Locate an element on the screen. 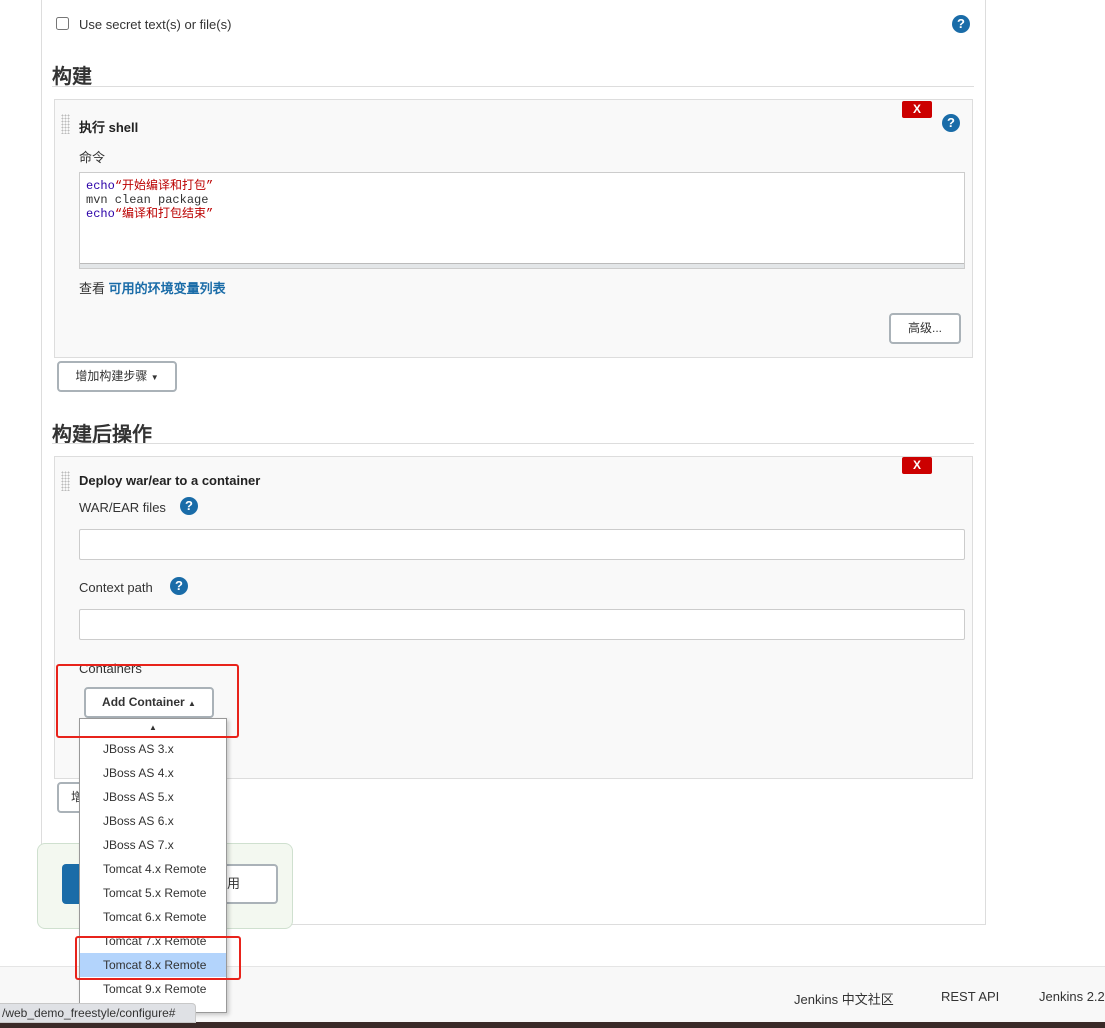  code-string: “编译和打包结束” is located at coordinates (164, 214).